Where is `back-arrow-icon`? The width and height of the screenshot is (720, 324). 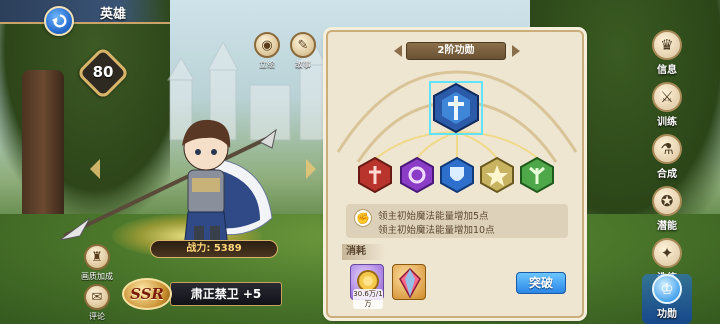
back-arrow-icon is located at coordinates (59, 21).